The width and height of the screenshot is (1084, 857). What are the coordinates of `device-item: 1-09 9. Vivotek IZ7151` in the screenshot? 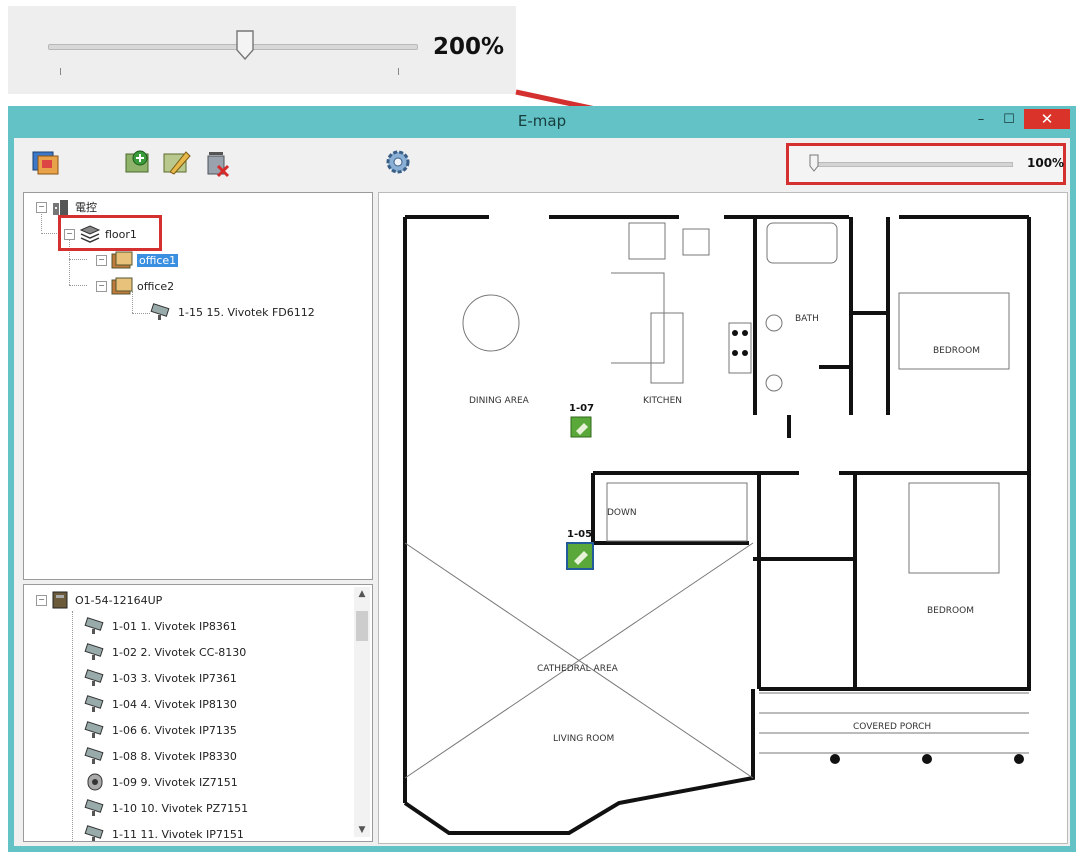 It's located at (161, 782).